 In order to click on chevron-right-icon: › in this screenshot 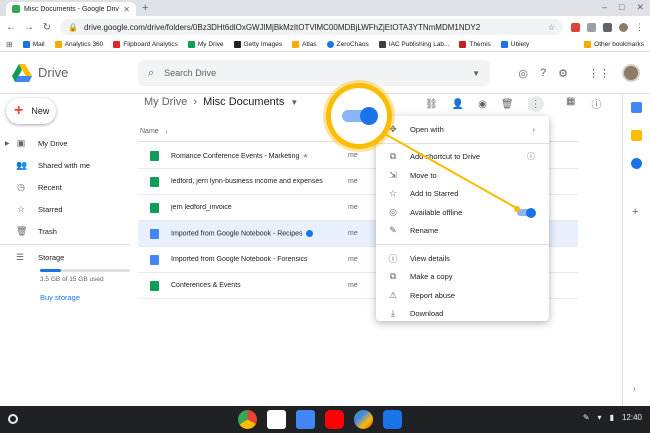, I will do `click(634, 388)`.